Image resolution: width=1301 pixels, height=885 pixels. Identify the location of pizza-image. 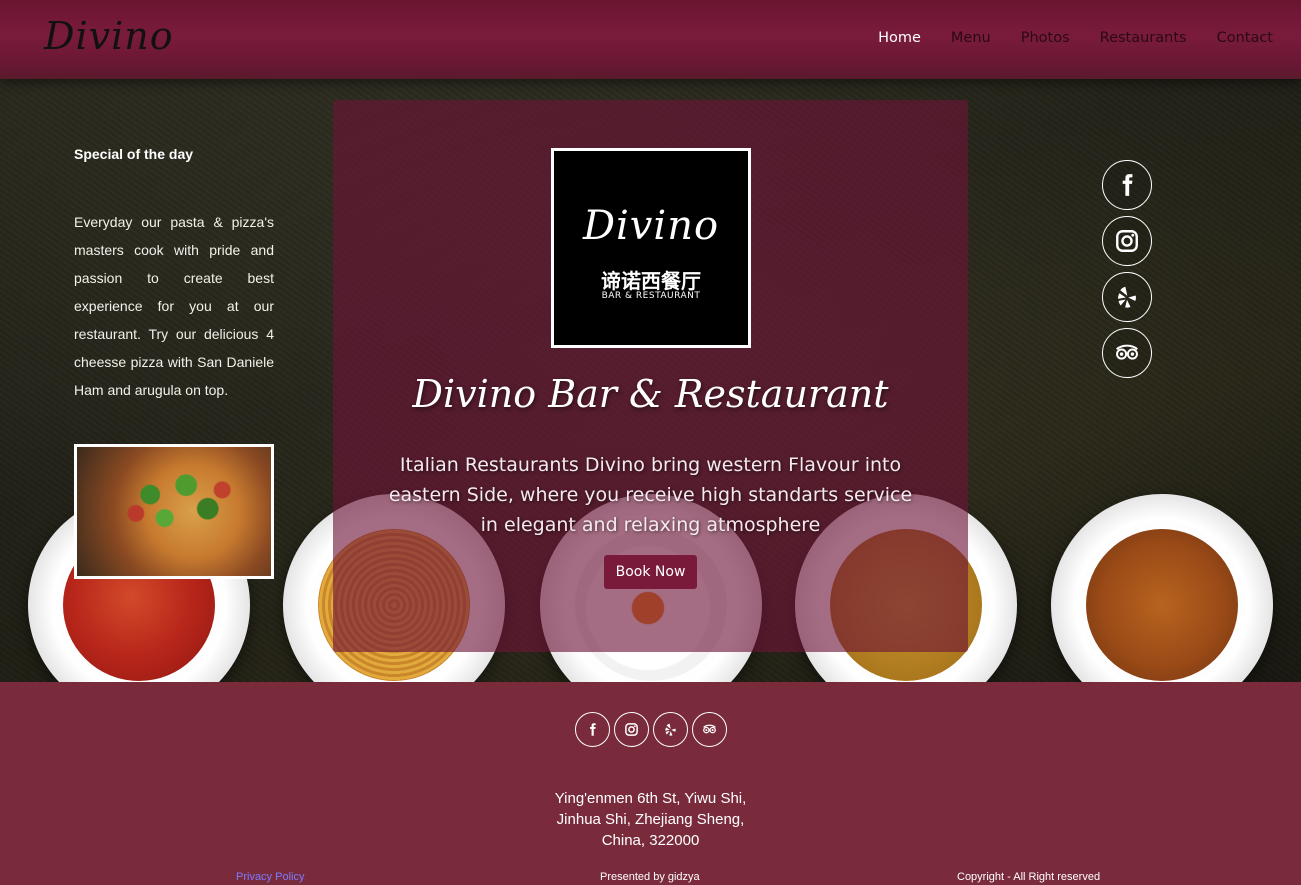
(174, 511).